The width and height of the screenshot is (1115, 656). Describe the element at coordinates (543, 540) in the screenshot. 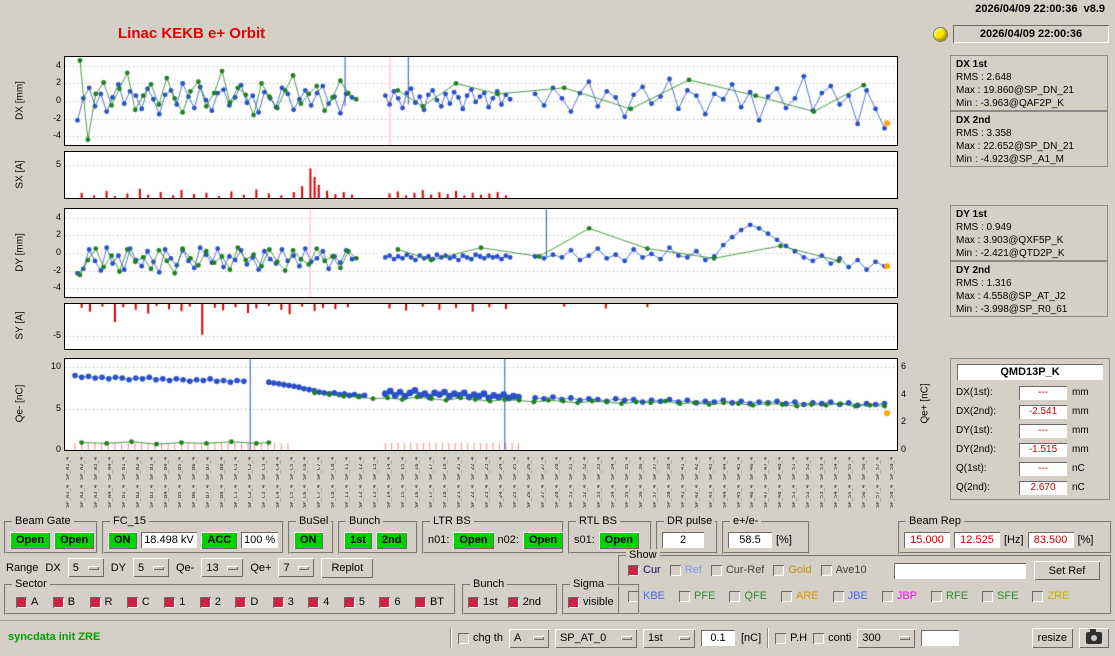

I see `ltr-n02-open-button: Open` at that location.